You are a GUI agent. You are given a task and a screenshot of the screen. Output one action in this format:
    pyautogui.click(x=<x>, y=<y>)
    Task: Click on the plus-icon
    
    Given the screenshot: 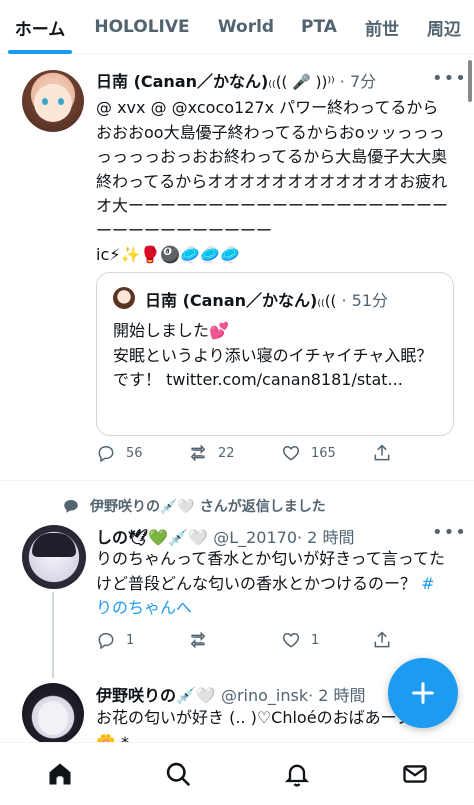 What is the action you would take?
    pyautogui.click(x=423, y=693)
    